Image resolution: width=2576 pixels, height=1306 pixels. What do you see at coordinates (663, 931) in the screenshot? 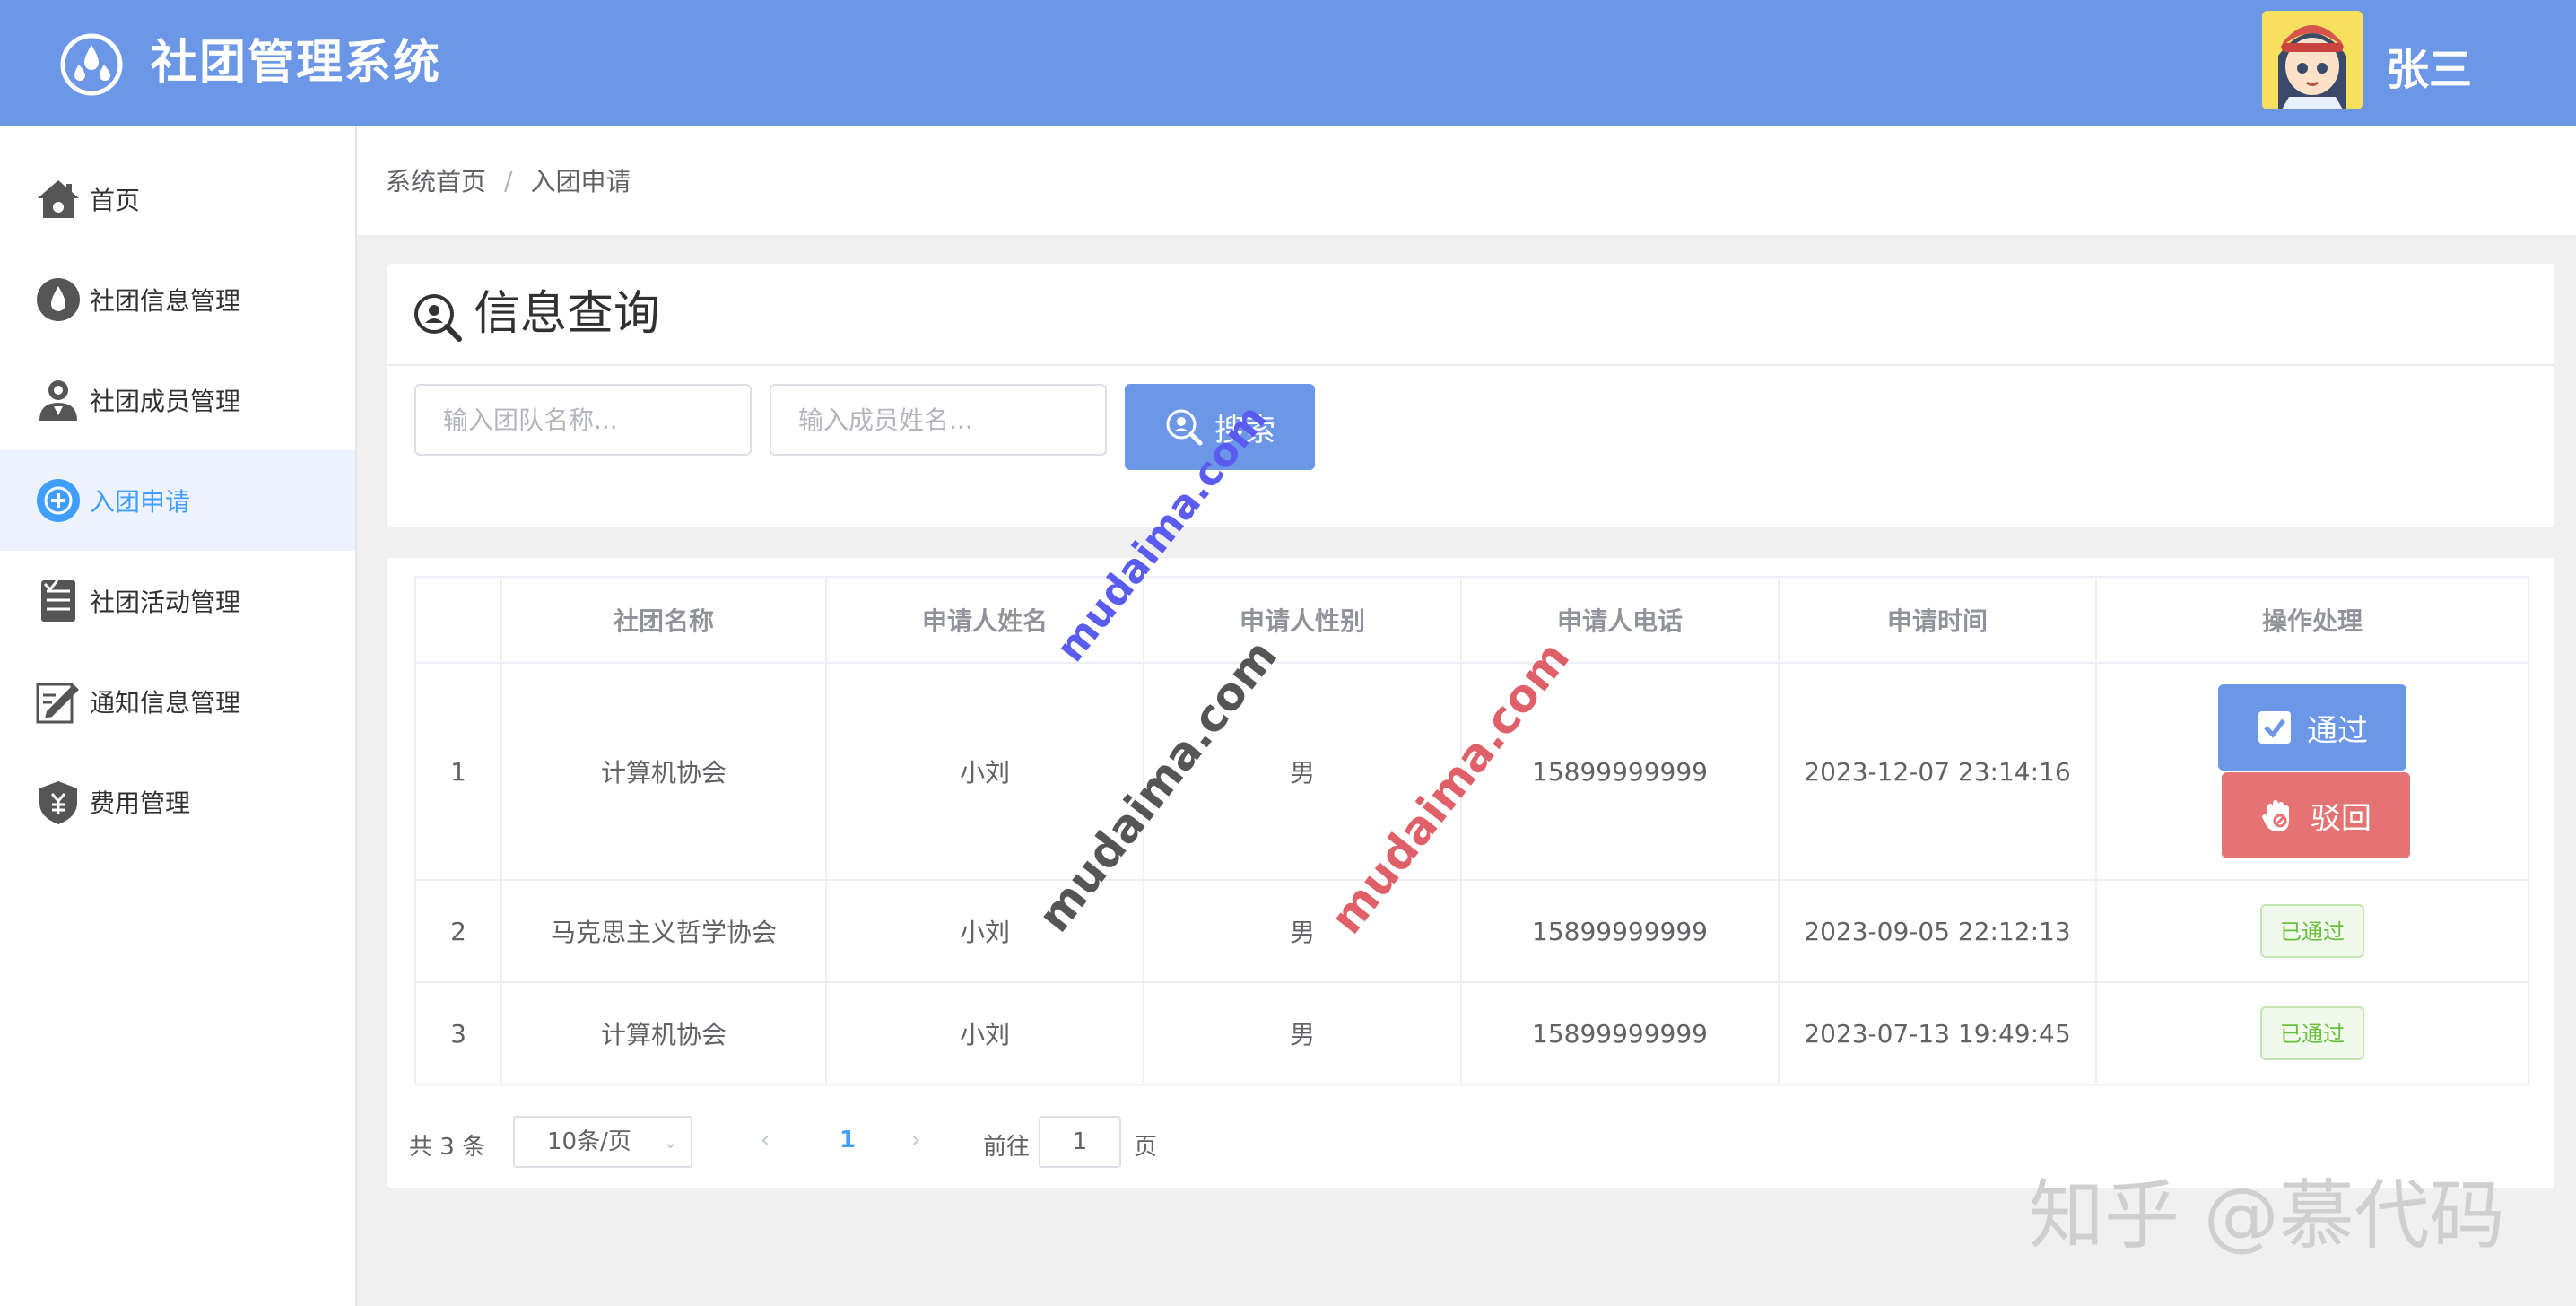
I see `cell-club: 马克思主义哲学协会` at bounding box center [663, 931].